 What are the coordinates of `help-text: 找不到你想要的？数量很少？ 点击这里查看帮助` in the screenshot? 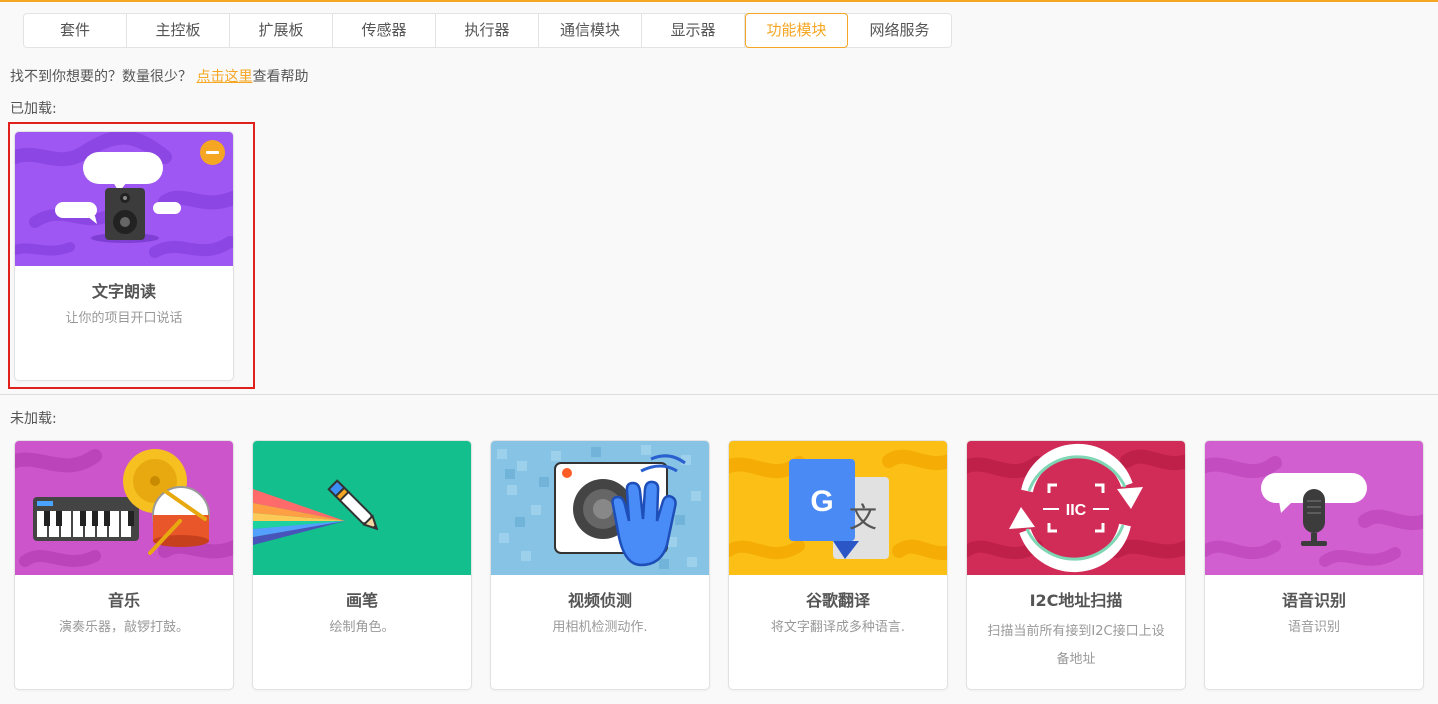 It's located at (159, 76).